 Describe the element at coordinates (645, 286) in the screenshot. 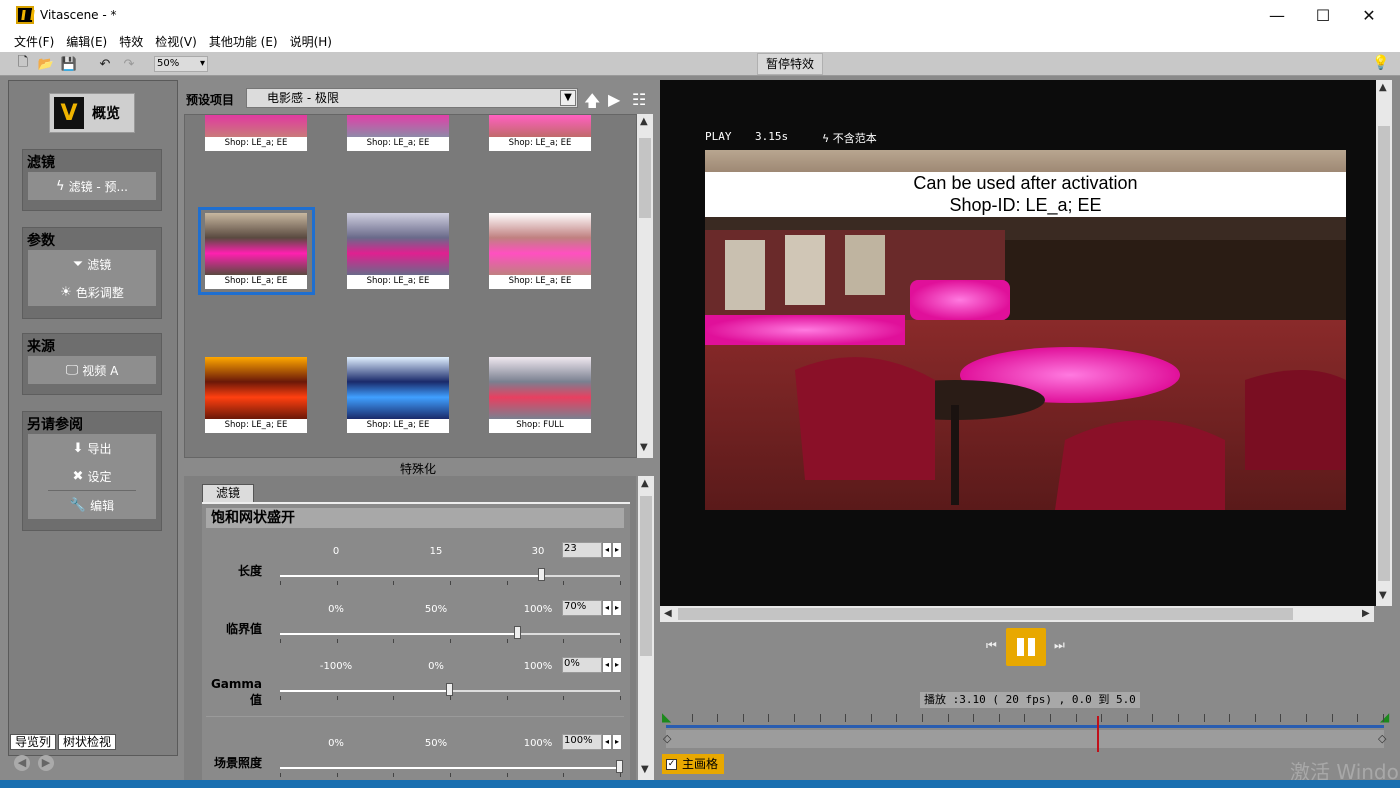

I see `preset-scrollbar: ▲ ▼` at that location.